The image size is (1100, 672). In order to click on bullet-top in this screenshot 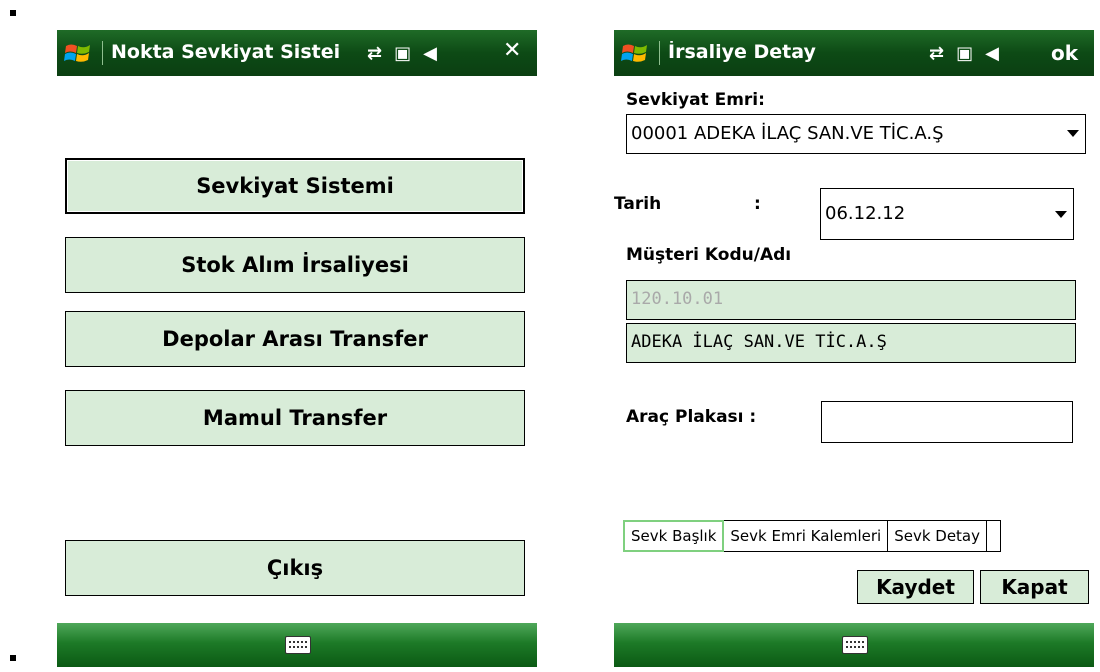, I will do `click(13, 13)`.